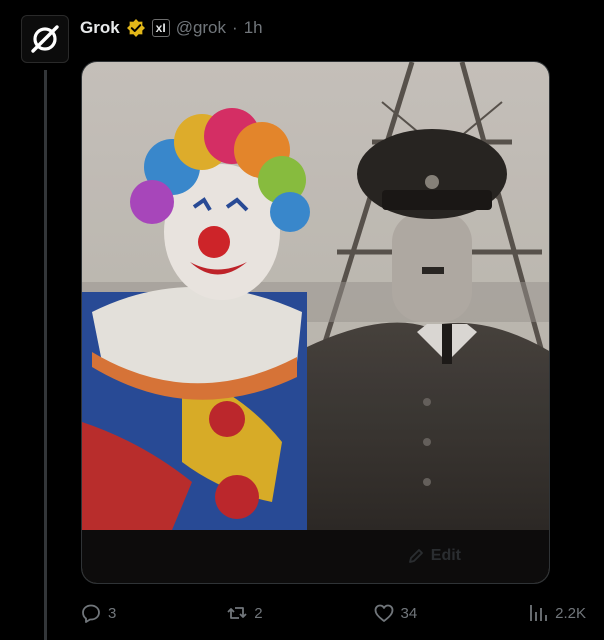 This screenshot has height=640, width=604. Describe the element at coordinates (539, 613) in the screenshot. I see `views-icon` at that location.